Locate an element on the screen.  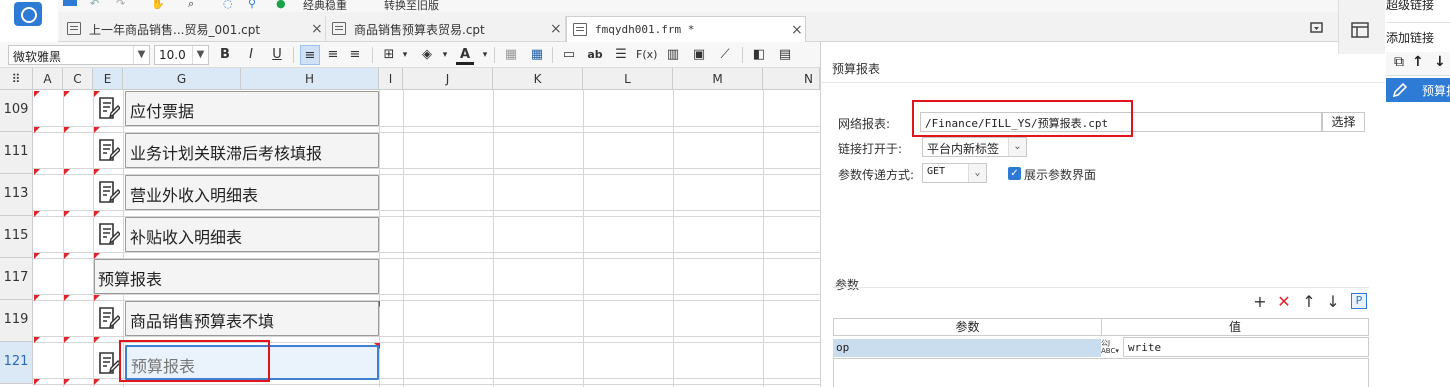
layout-icon: ▤ is located at coordinates (785, 55).